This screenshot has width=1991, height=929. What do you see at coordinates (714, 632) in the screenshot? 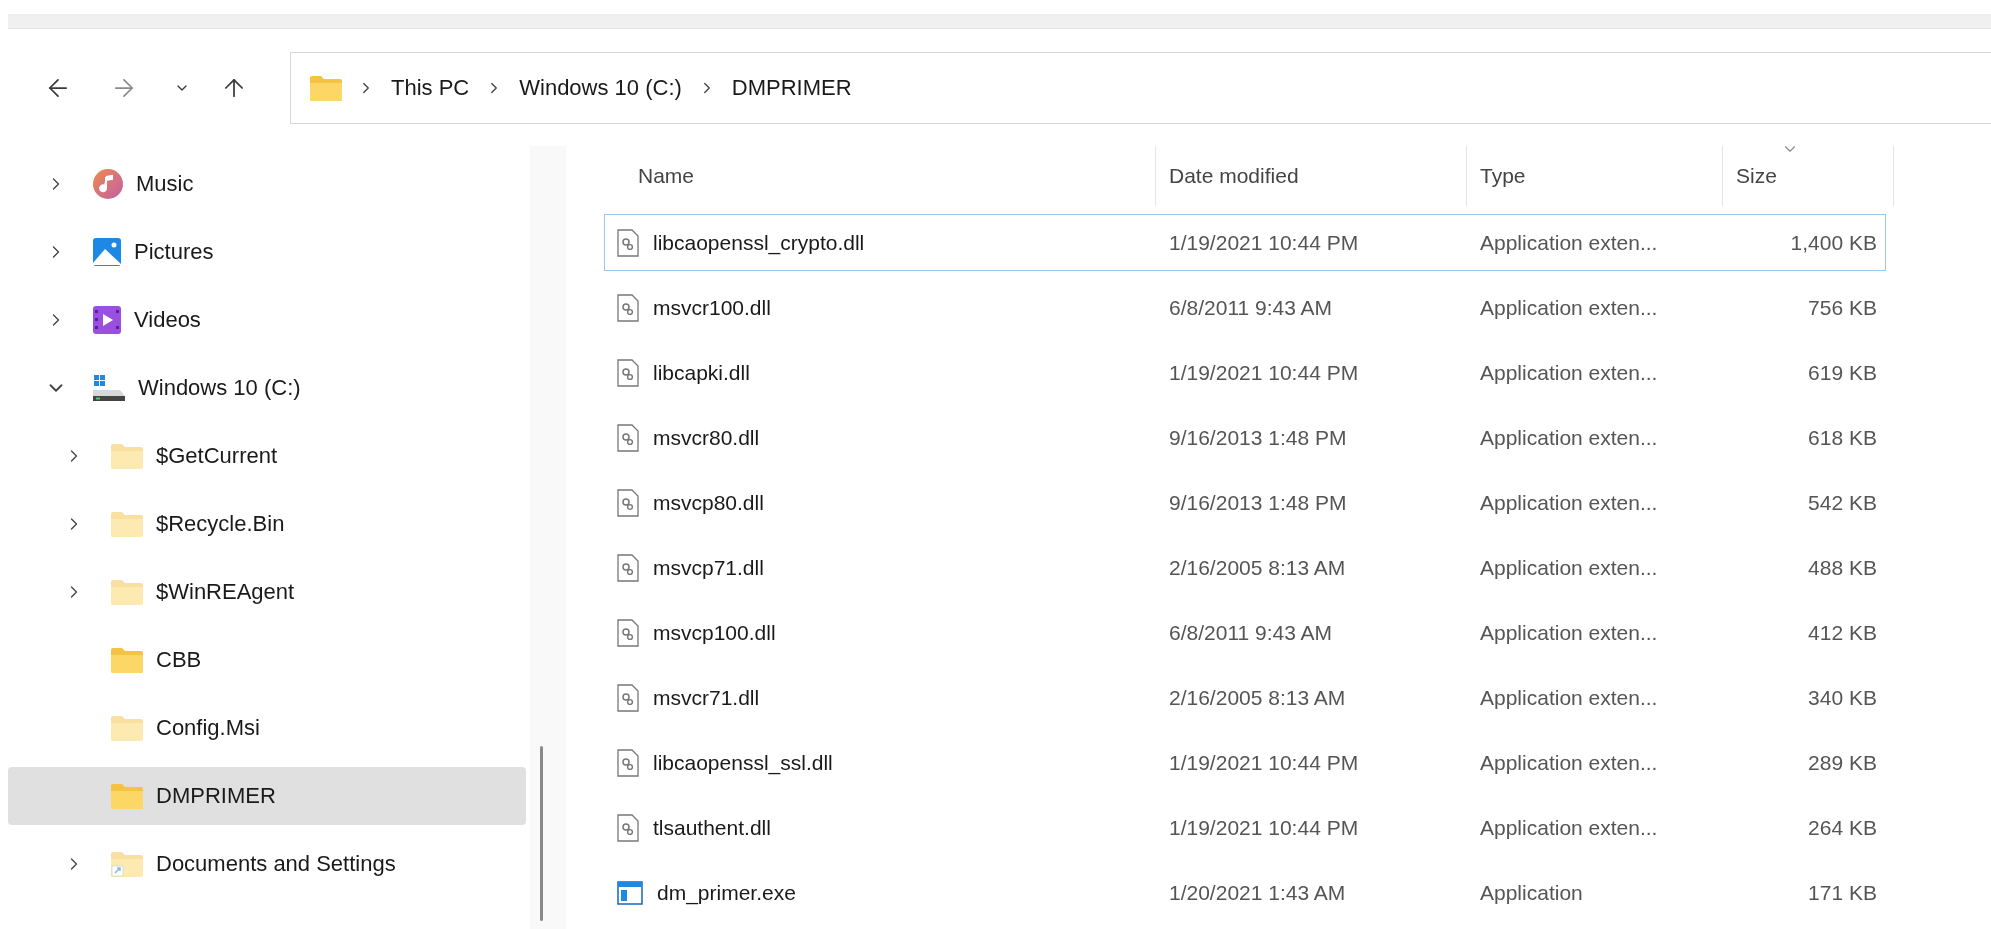
I see `file-name: msvcp100.dll` at bounding box center [714, 632].